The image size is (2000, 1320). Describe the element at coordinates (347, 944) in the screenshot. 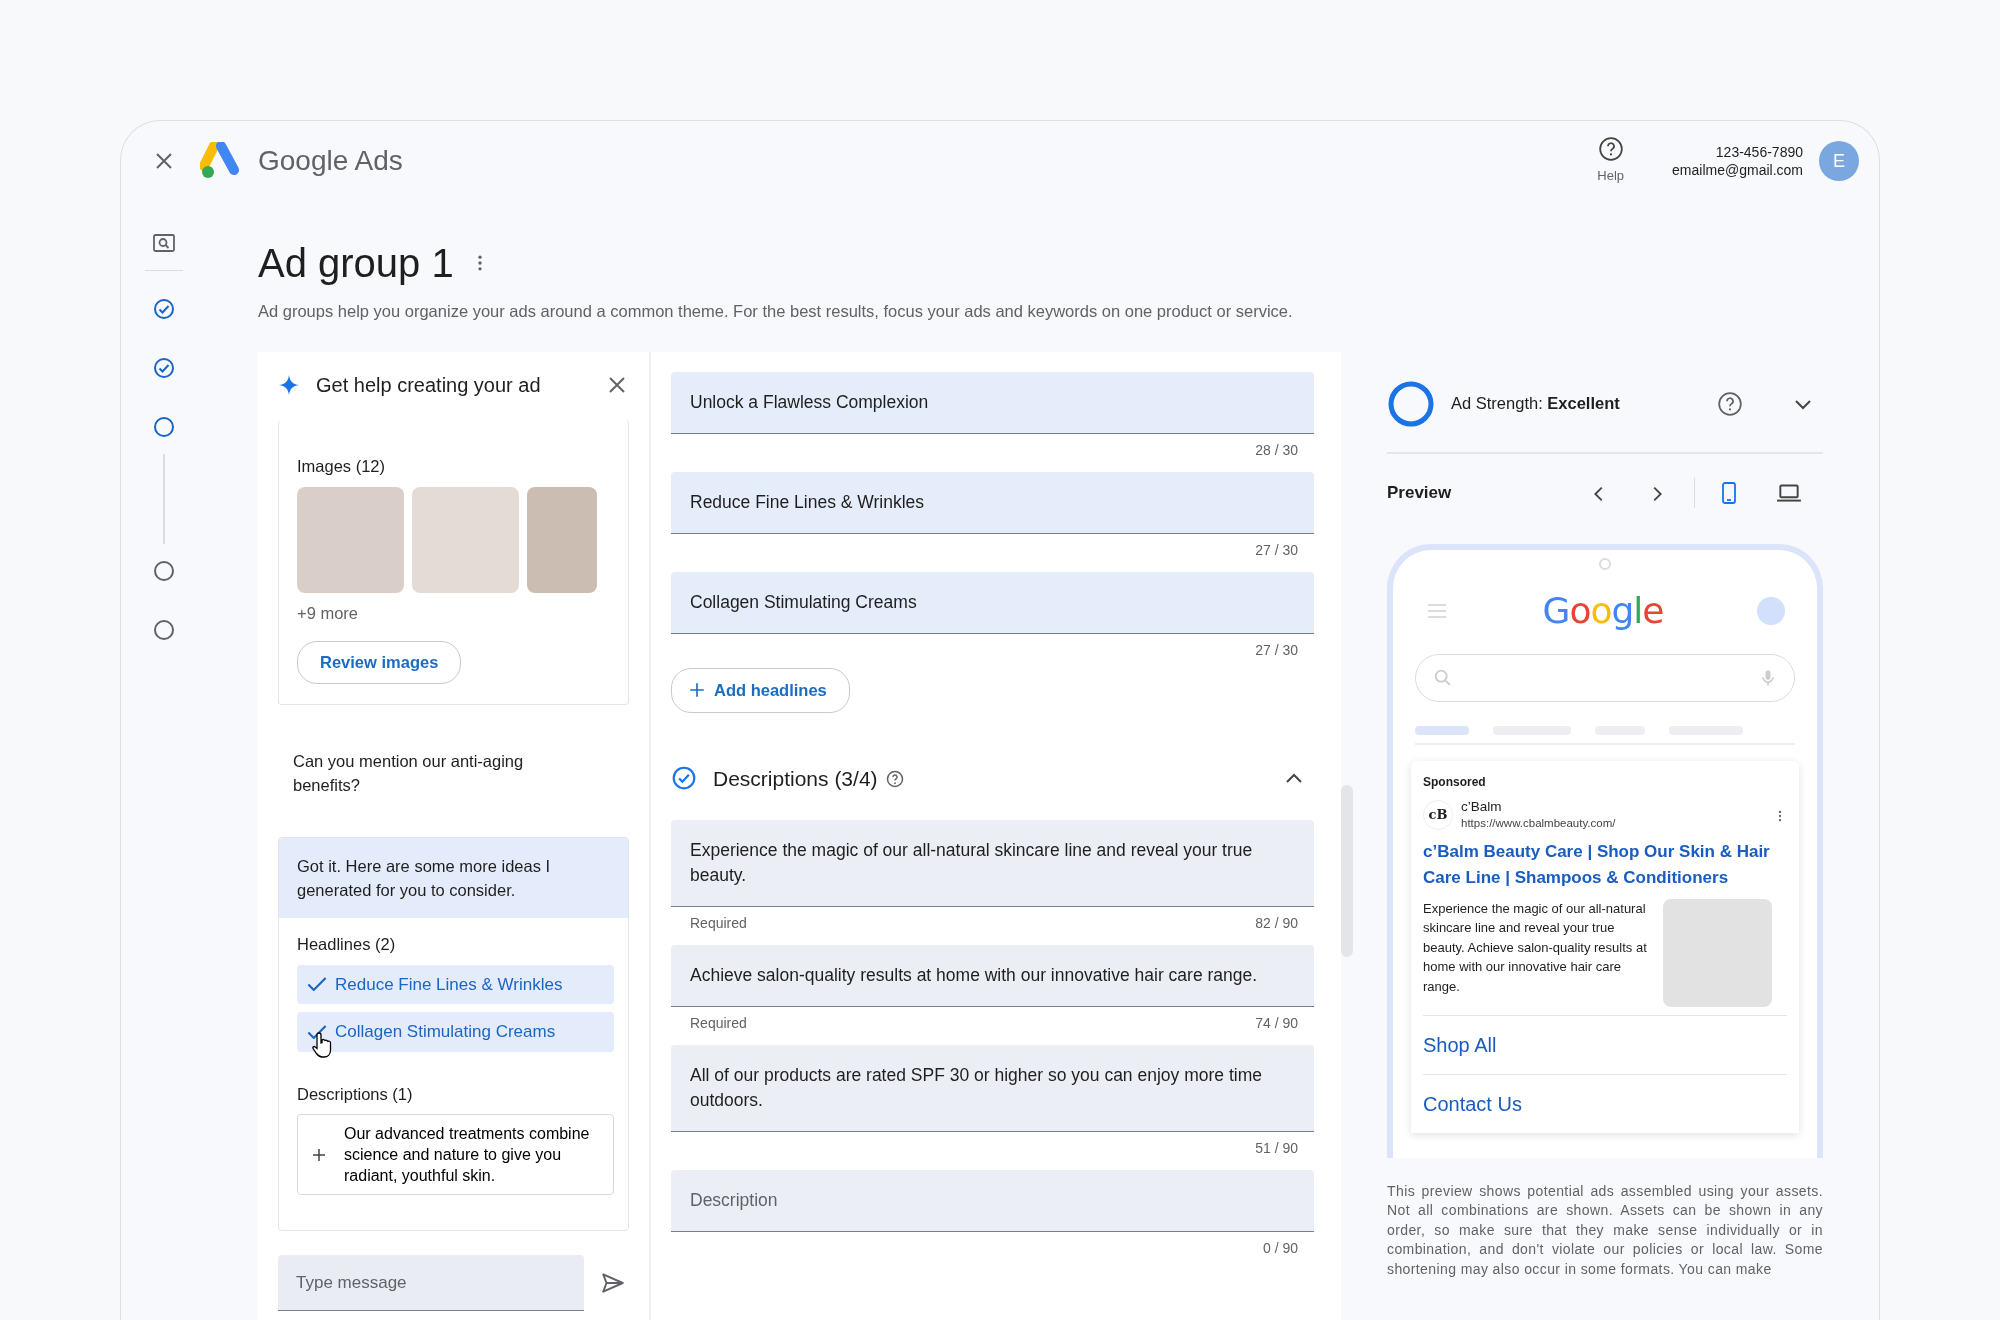

I see `section-label: Headlines (2)` at that location.